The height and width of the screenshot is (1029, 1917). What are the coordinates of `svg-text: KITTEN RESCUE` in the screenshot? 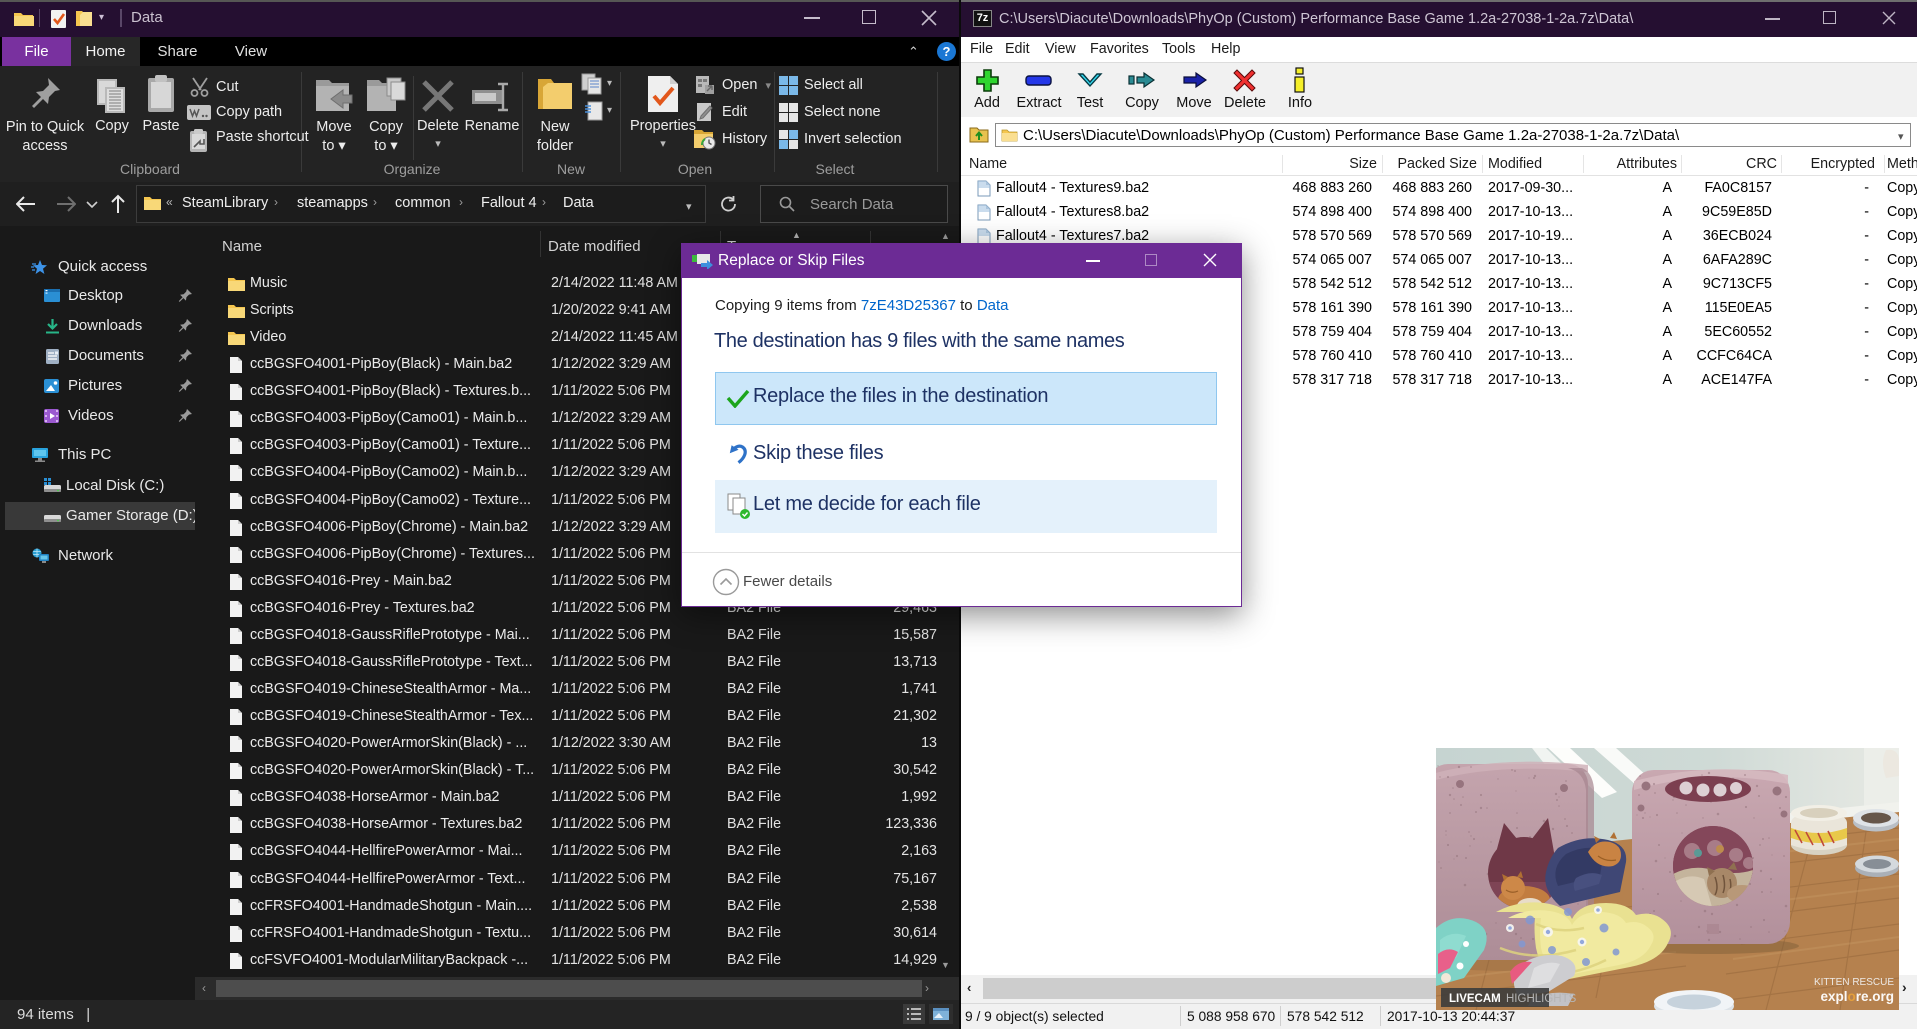 It's located at (1854, 982).